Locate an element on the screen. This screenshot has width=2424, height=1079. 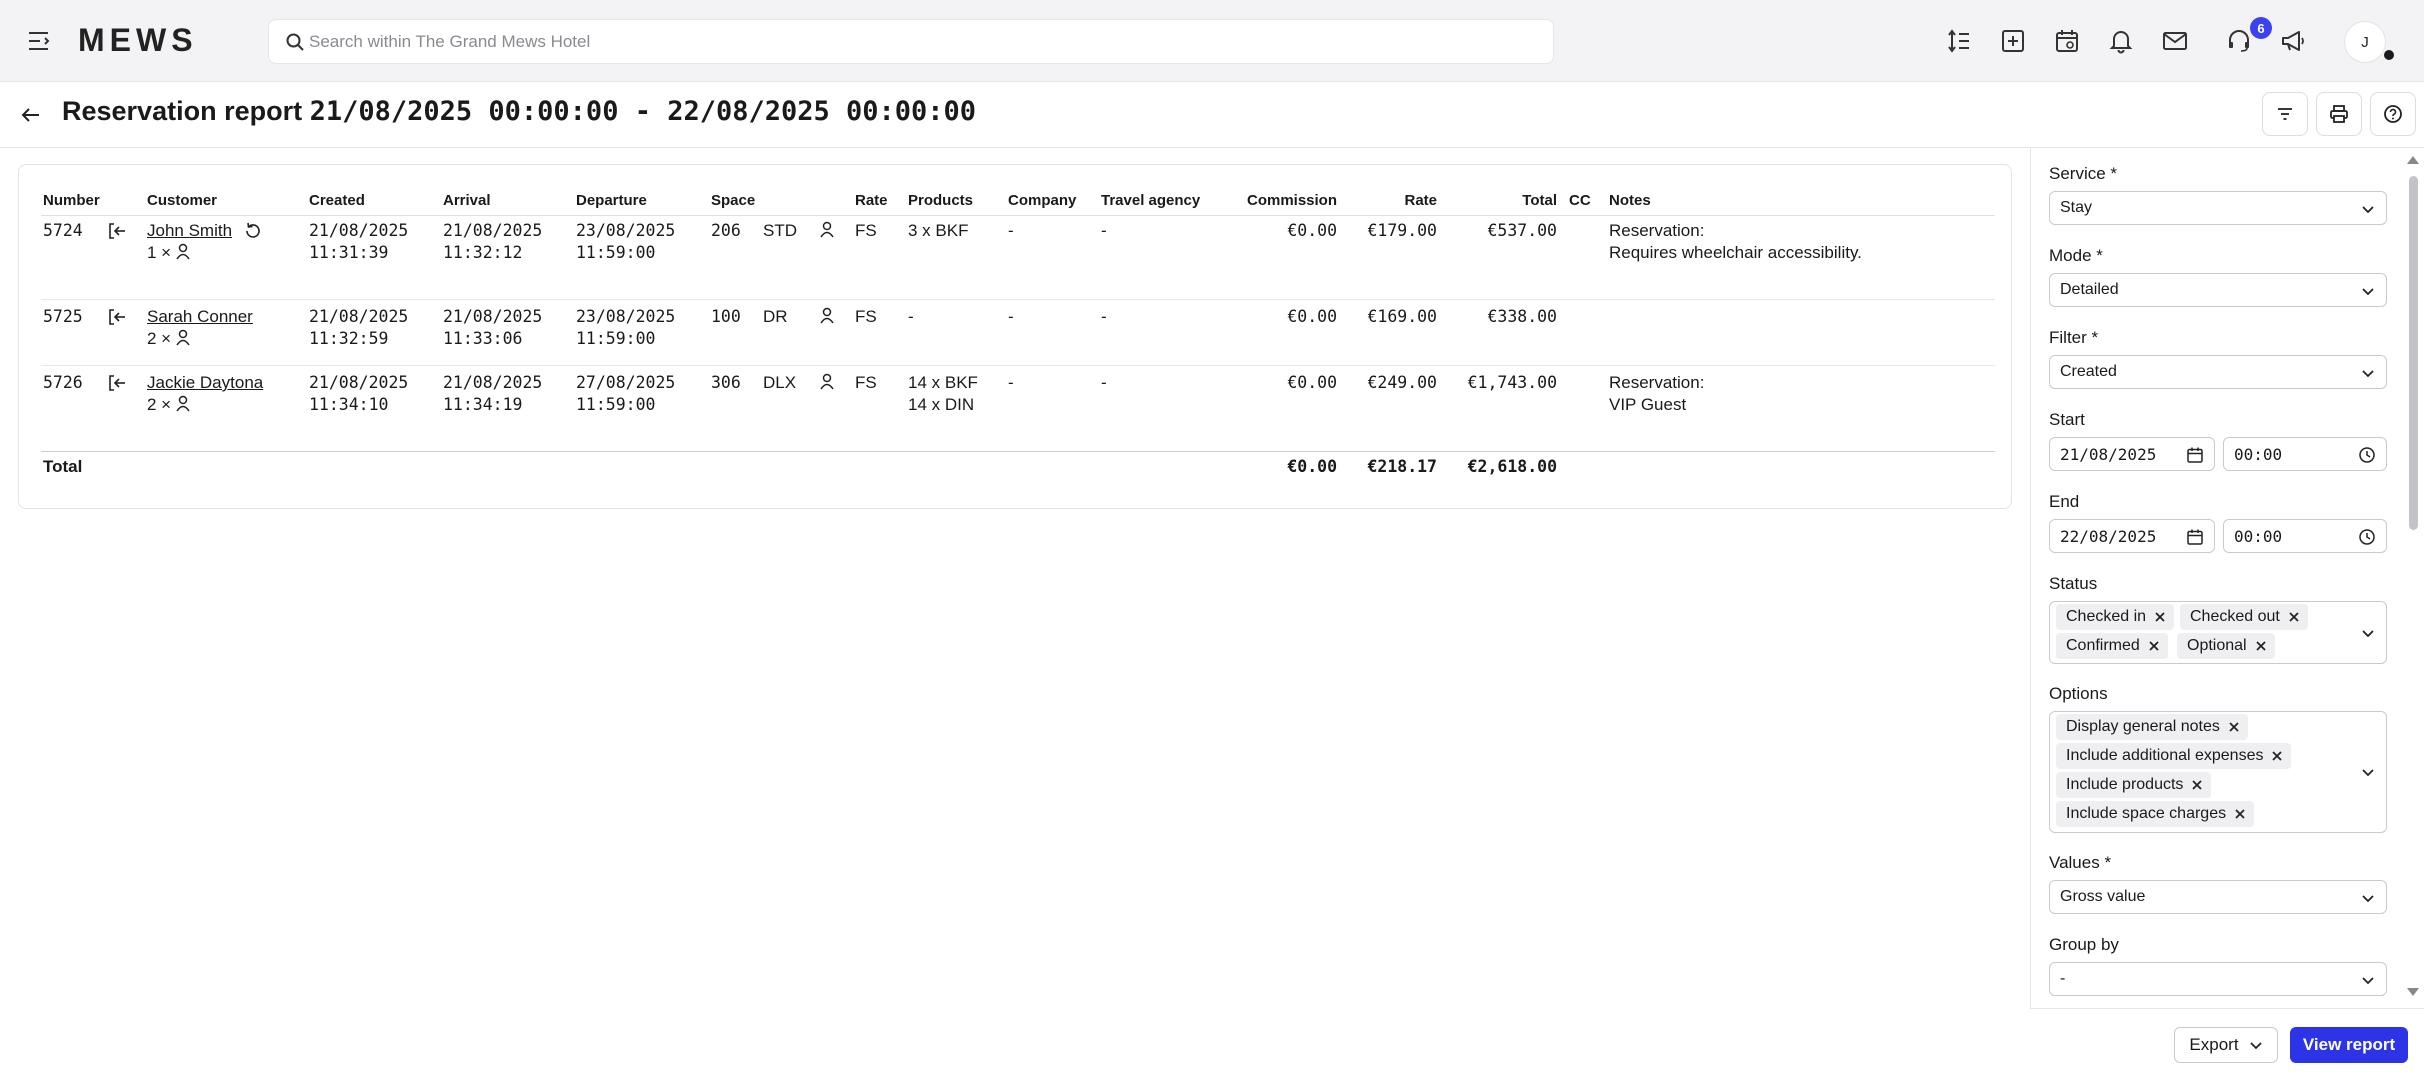
chip-label: Checked in is located at coordinates (2106, 616).